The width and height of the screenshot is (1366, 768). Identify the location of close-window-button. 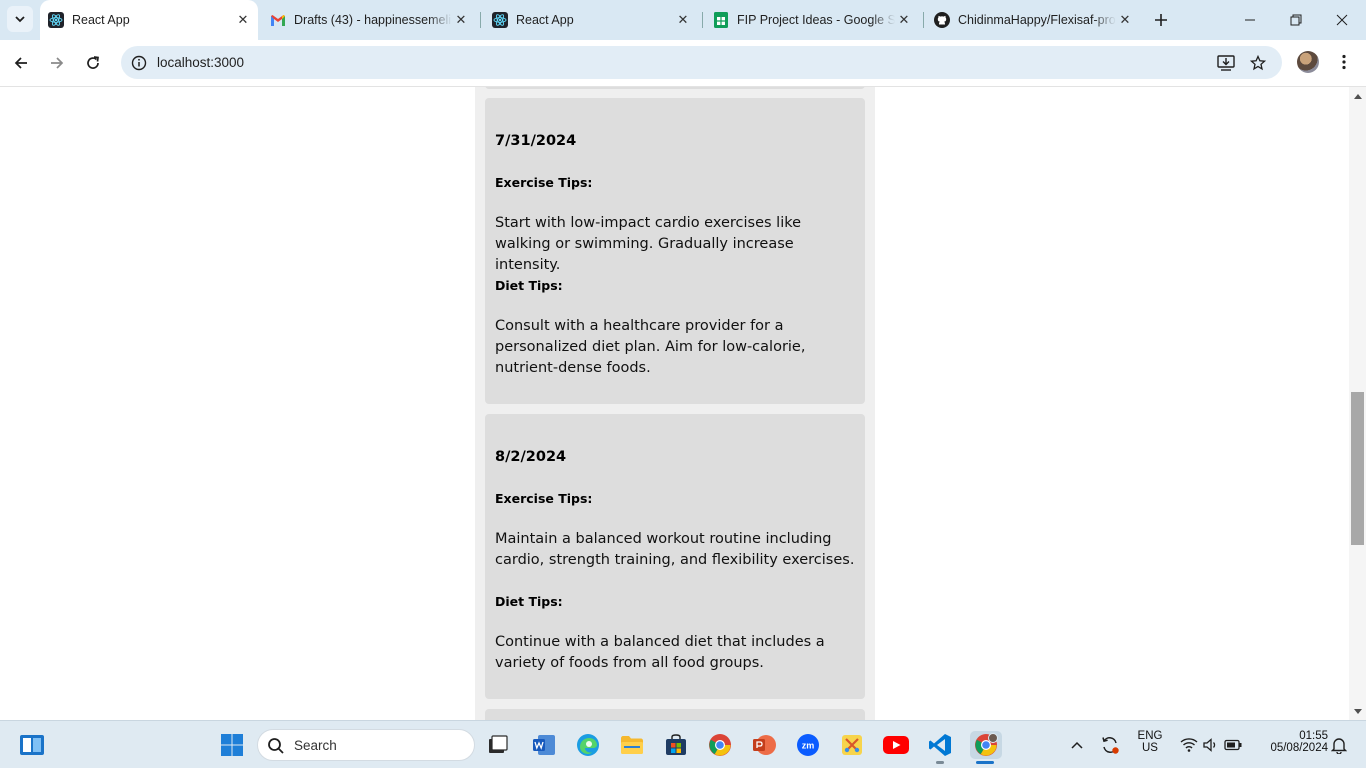
(1342, 20).